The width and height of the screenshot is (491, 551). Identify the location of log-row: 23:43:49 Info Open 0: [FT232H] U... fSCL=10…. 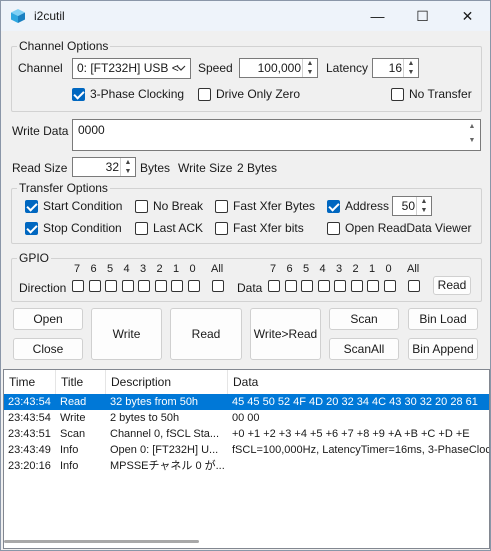
(246, 450).